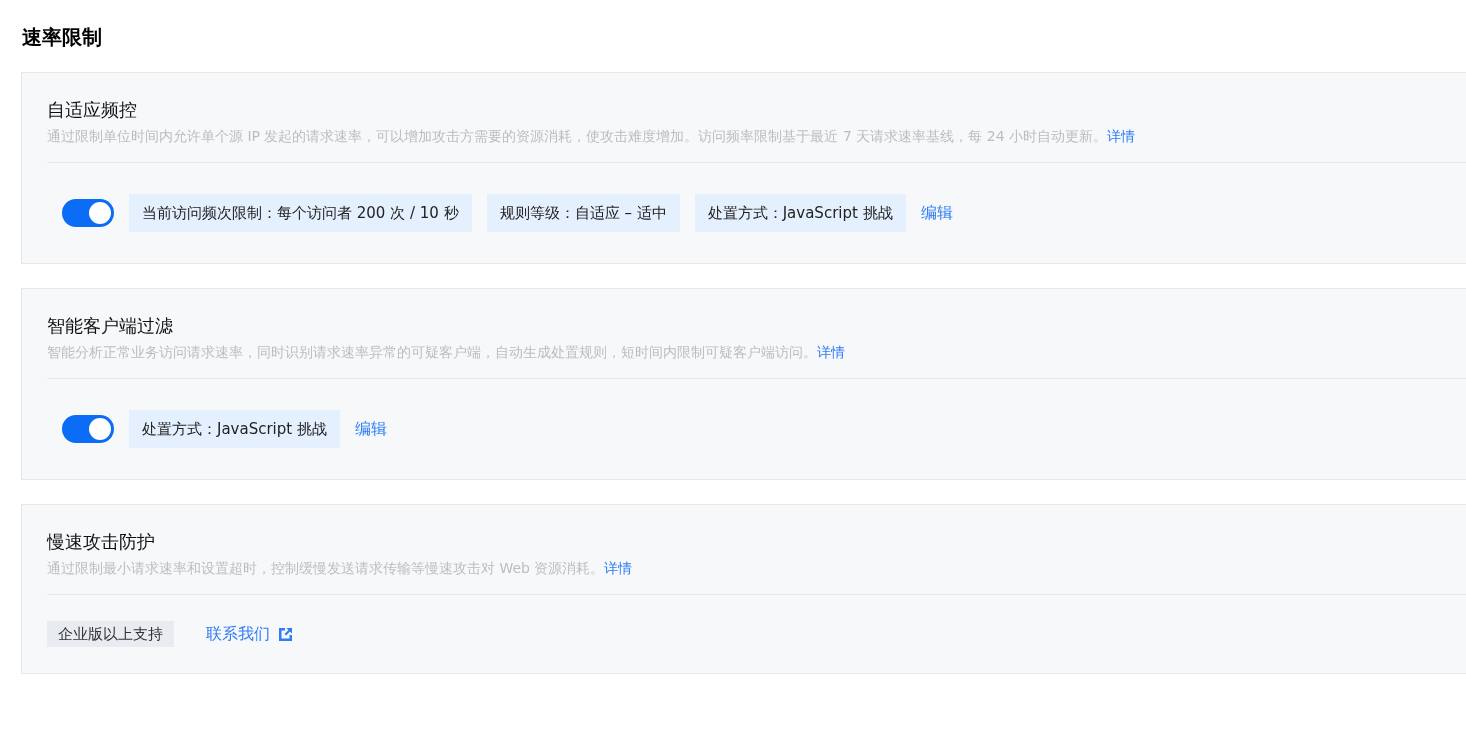  I want to click on info-tag: 规则等级：自适应 – 适中, so click(583, 213).